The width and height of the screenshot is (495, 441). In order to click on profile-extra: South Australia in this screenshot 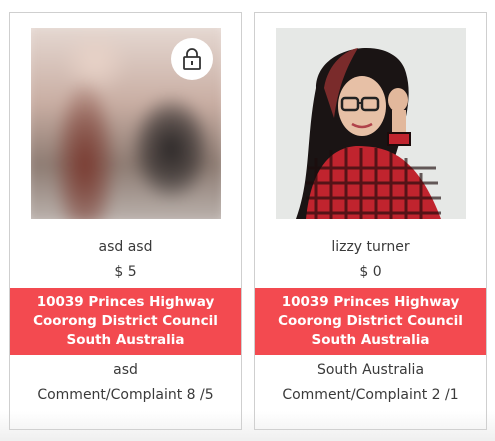, I will do `click(370, 370)`.